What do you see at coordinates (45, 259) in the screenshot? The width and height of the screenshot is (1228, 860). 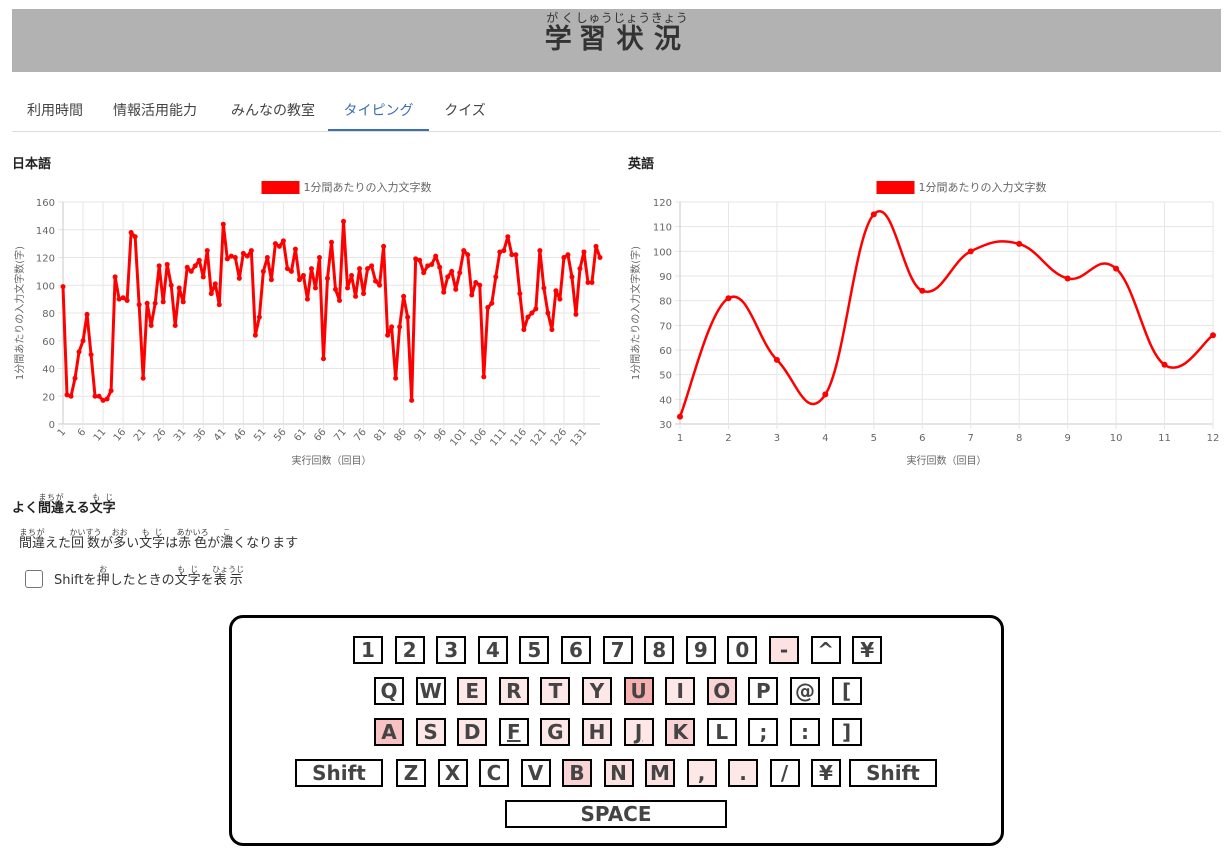 I see `ja-chart-y-tick-label: 120` at bounding box center [45, 259].